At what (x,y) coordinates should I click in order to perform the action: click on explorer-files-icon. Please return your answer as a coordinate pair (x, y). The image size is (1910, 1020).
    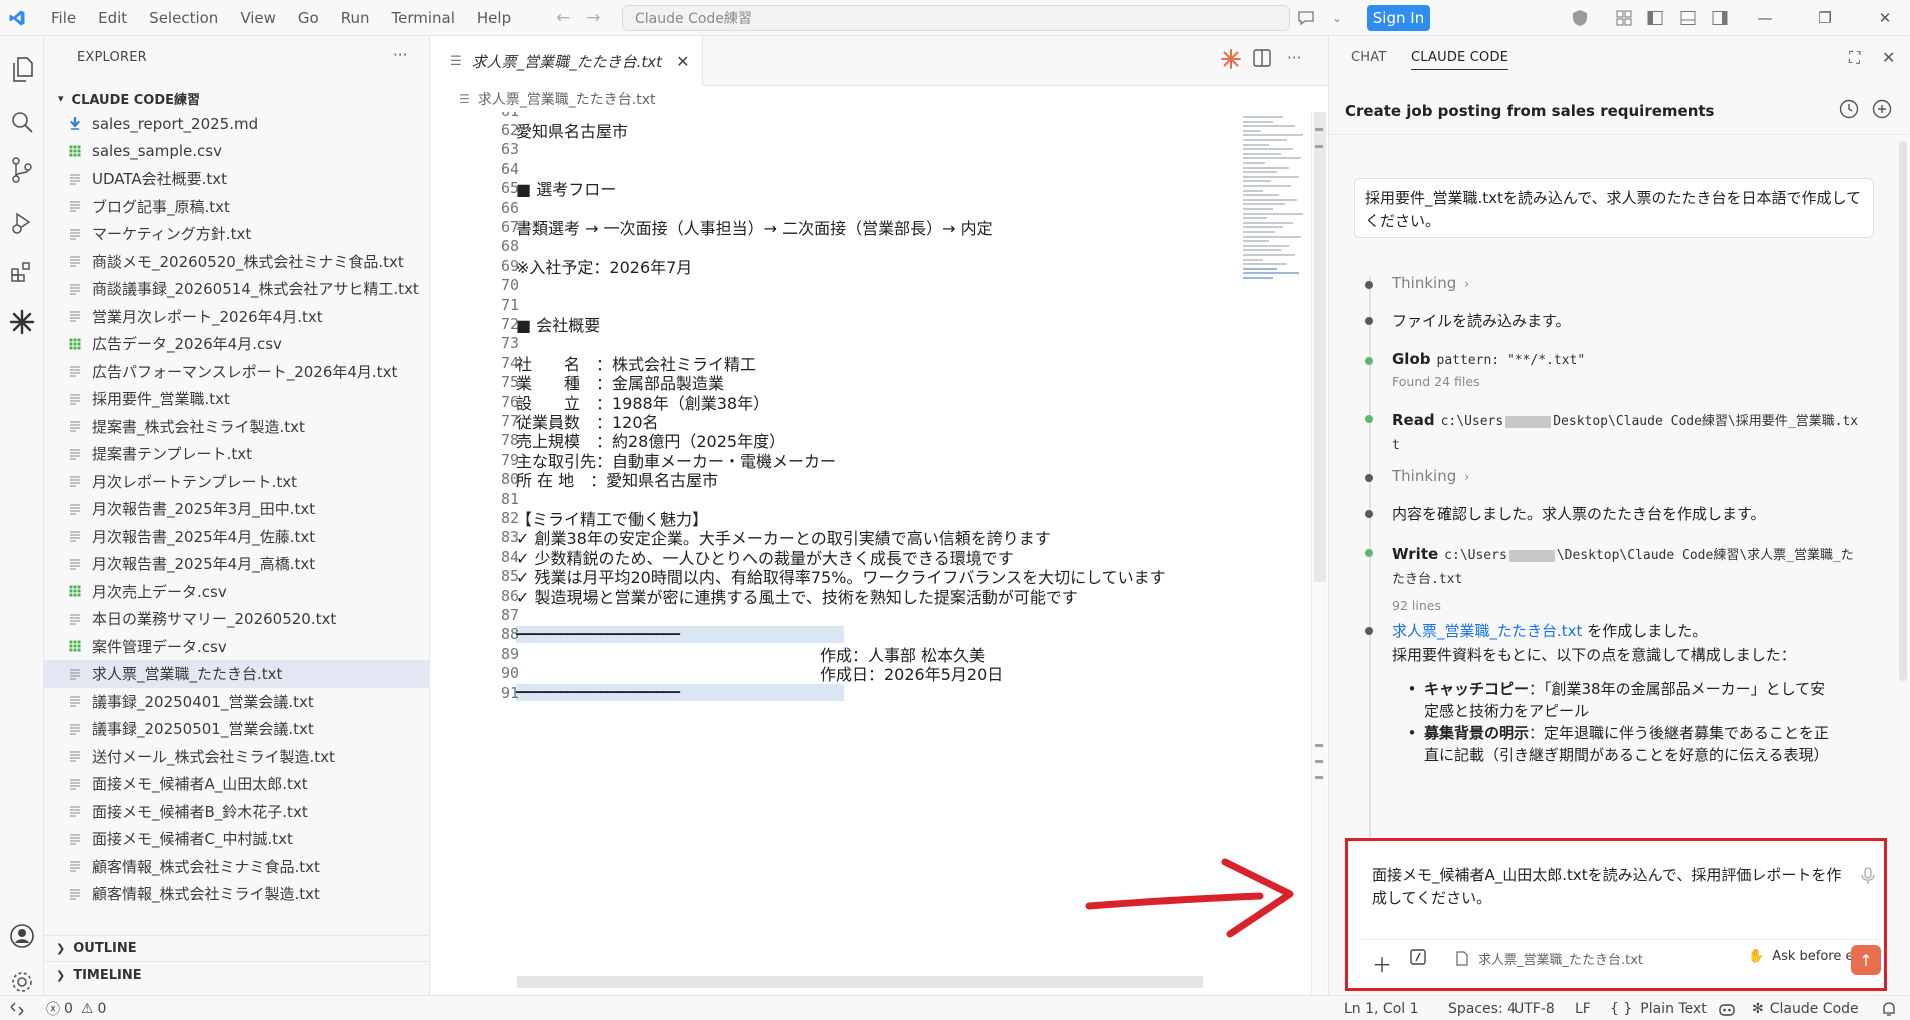
    Looking at the image, I should click on (22, 70).